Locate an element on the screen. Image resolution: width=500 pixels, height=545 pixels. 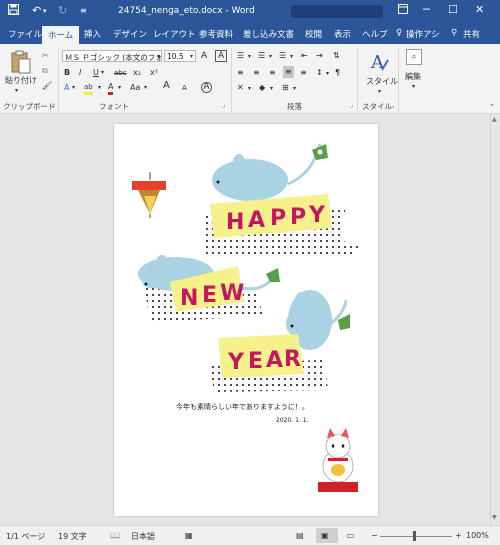
format-painter-icon: 🖌 is located at coordinates (47, 86).